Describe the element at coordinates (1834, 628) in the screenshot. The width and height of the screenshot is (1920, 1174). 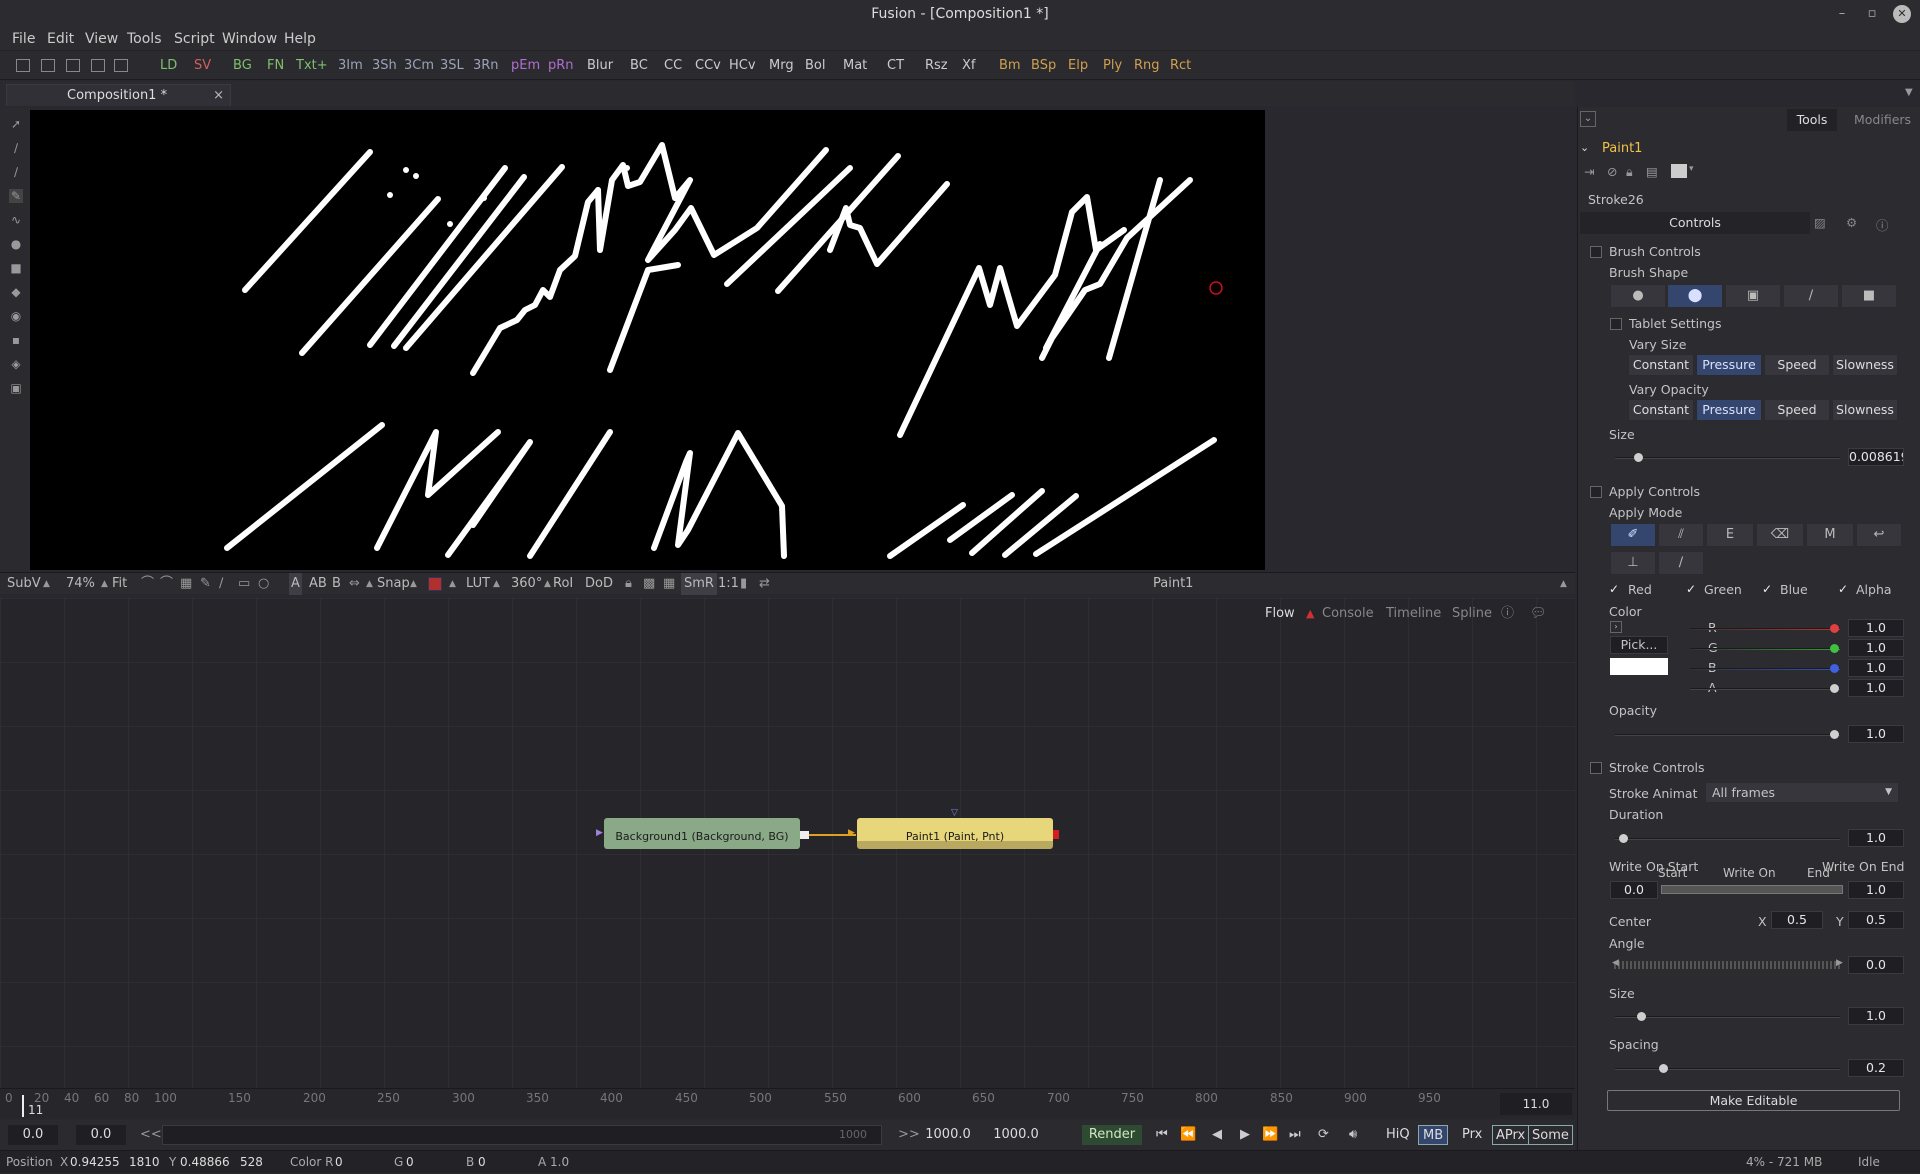
I see `r-slider-knob` at that location.